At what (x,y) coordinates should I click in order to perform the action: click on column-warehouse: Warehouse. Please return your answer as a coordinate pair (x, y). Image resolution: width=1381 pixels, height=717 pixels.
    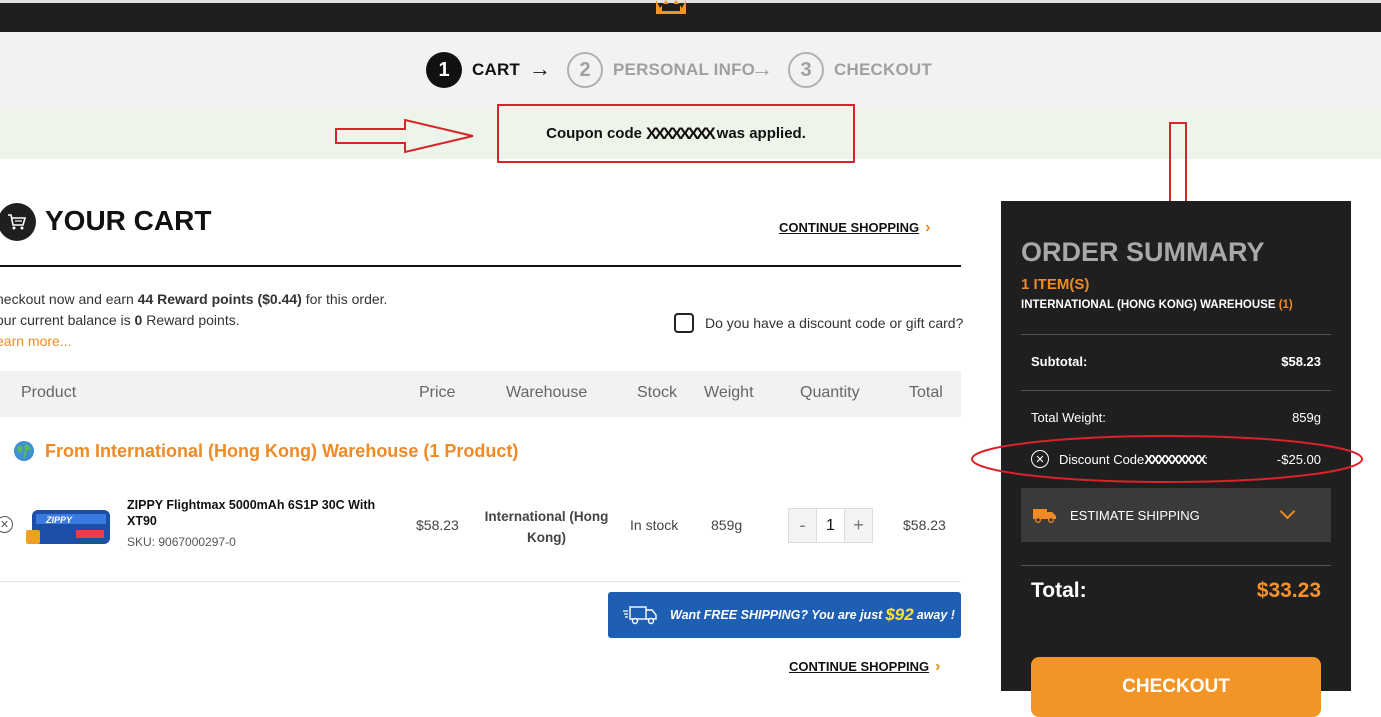
    Looking at the image, I should click on (547, 392).